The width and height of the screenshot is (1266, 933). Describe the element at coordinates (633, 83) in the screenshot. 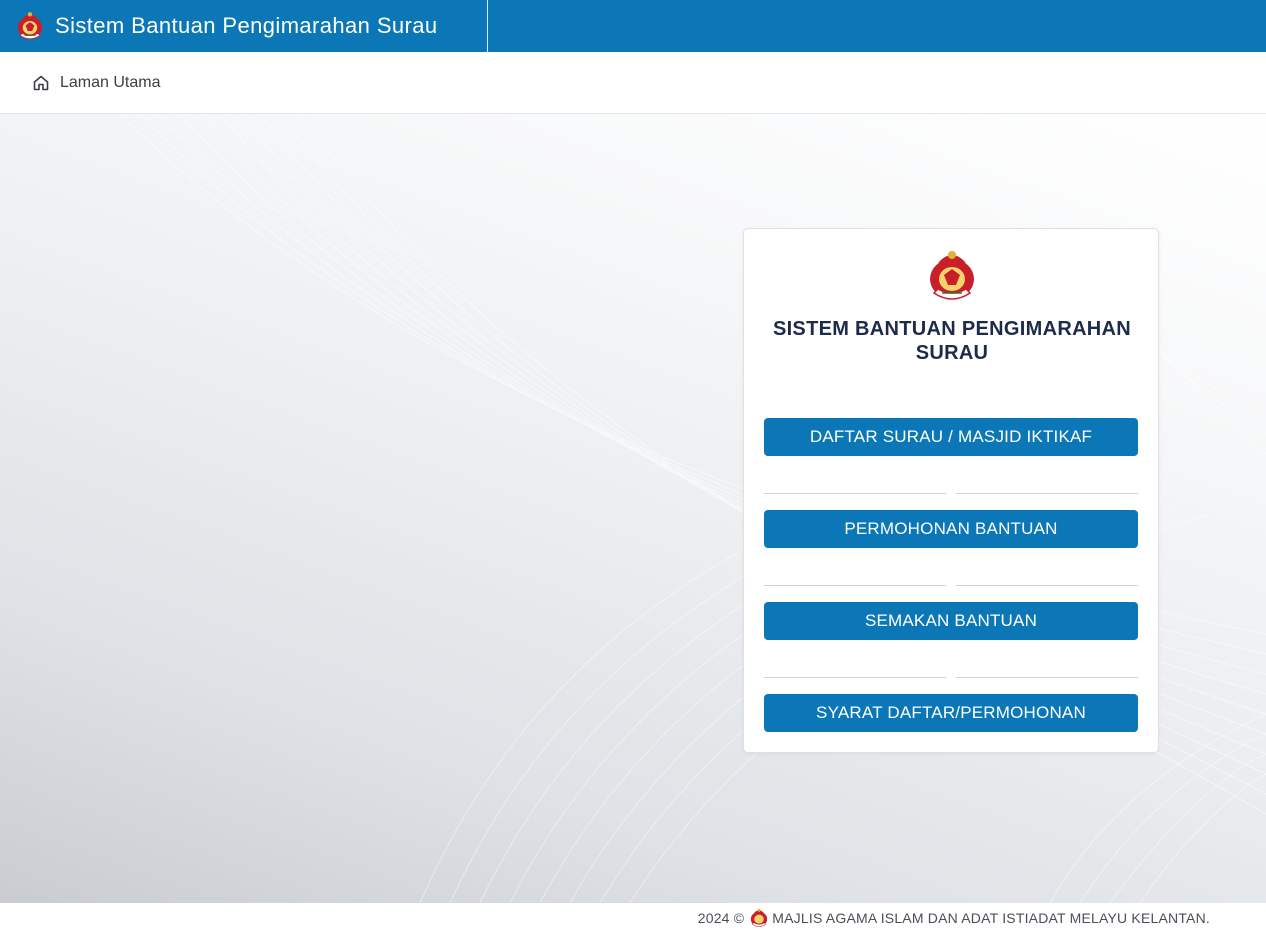

I see `breadcrumb-bar: Laman Utama` at that location.